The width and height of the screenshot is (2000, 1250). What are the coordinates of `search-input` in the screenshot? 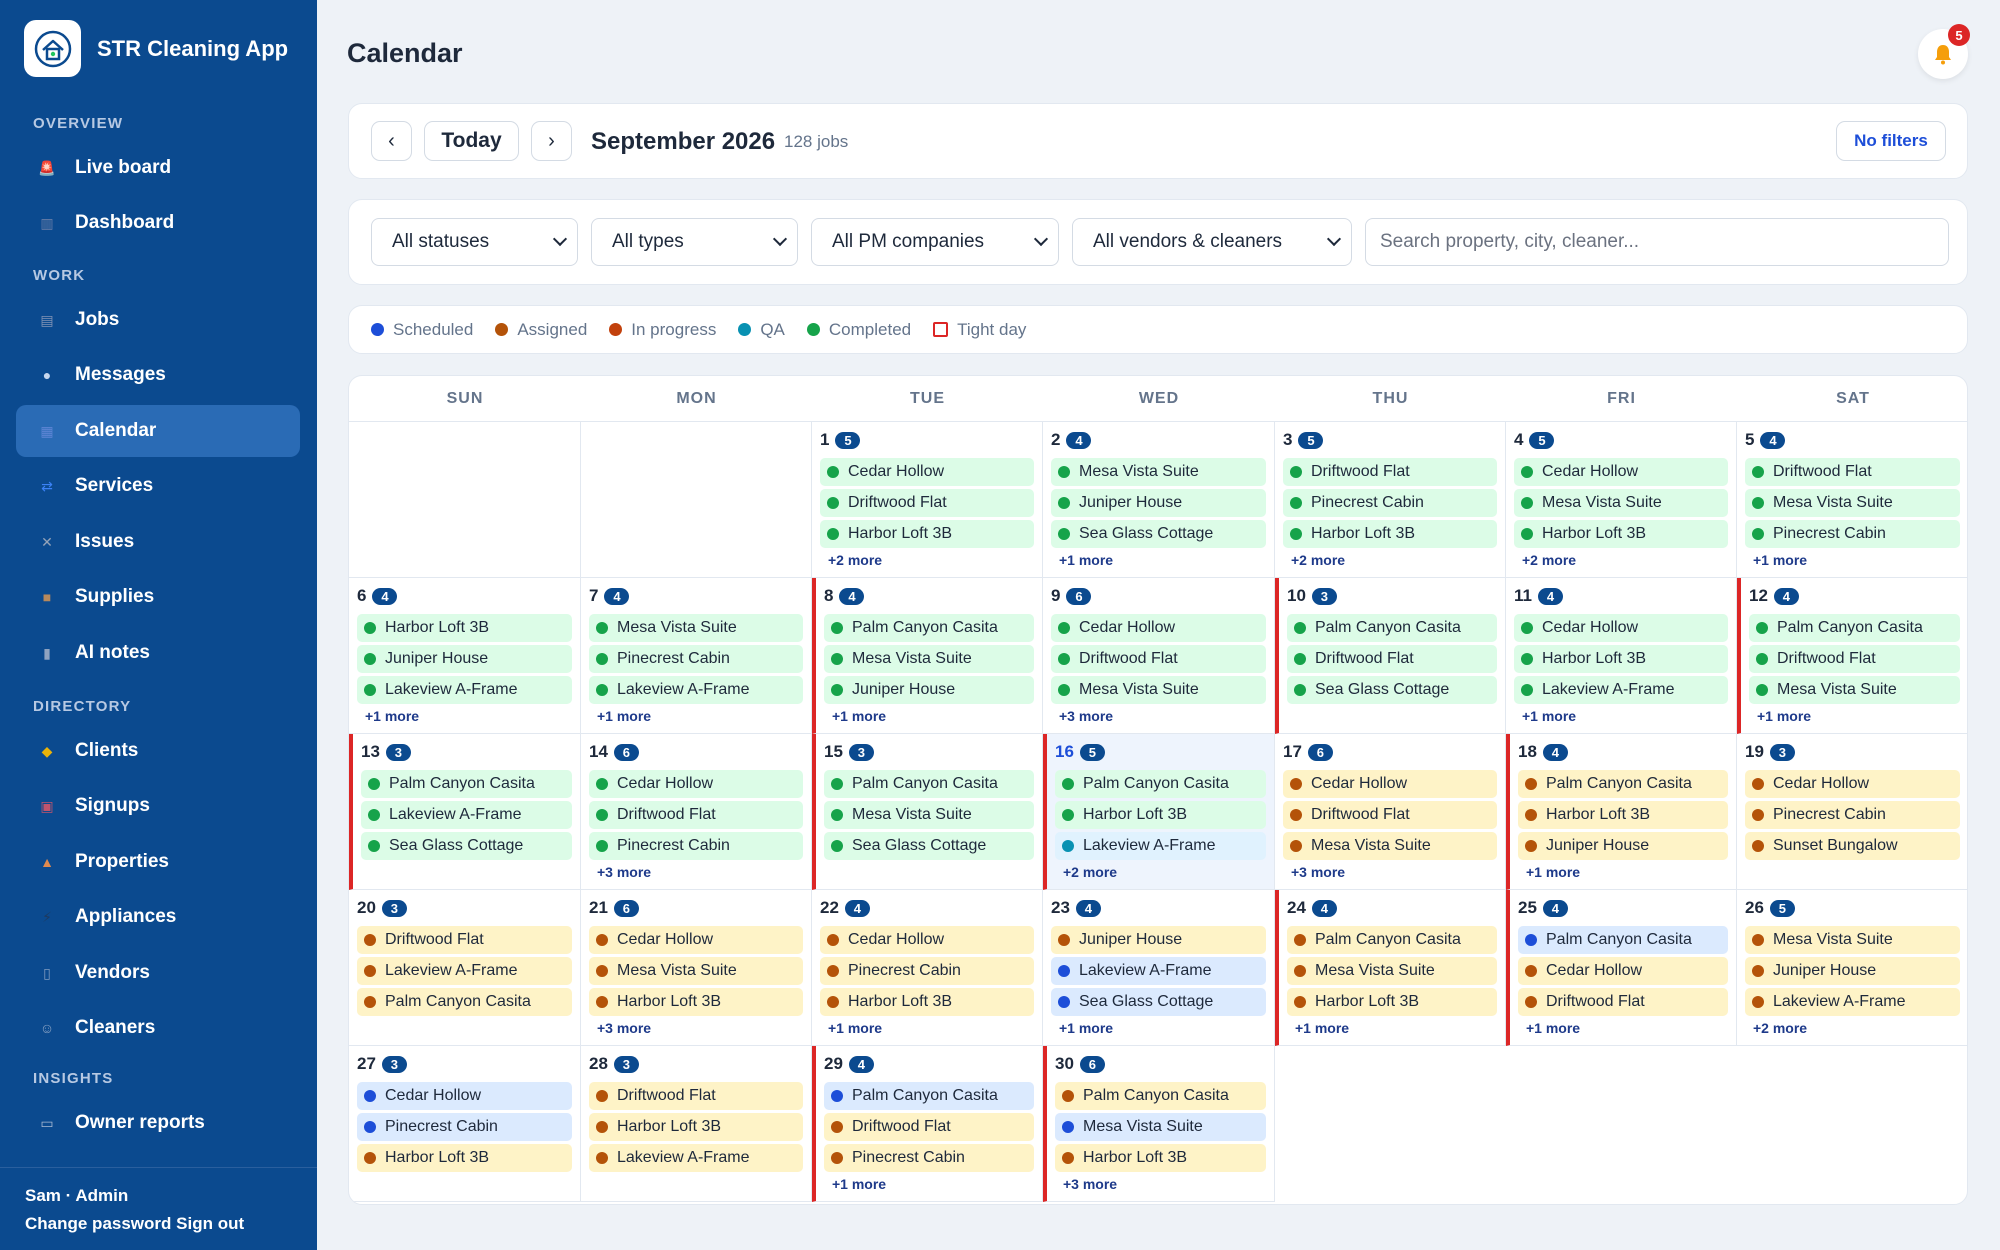 It's located at (1657, 242).